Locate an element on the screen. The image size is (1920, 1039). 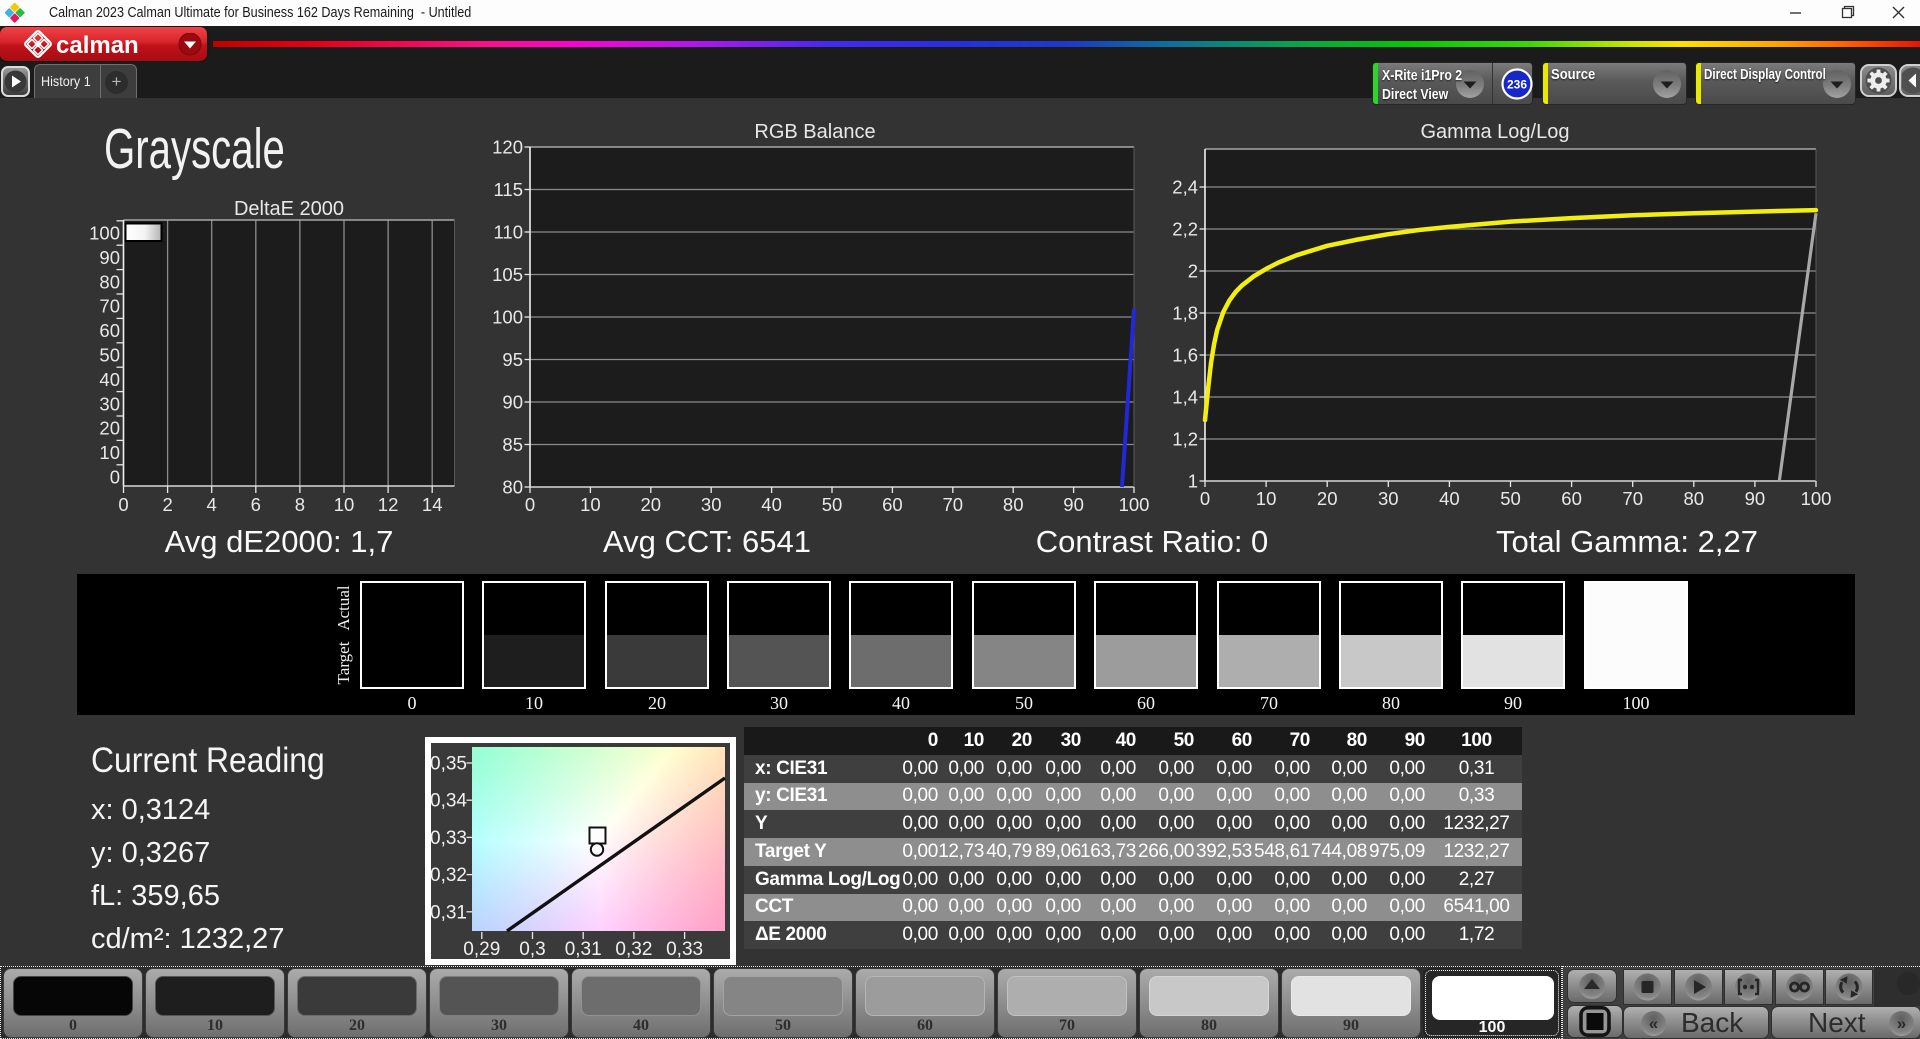
svg-text: 2,4 is located at coordinates (1185, 187).